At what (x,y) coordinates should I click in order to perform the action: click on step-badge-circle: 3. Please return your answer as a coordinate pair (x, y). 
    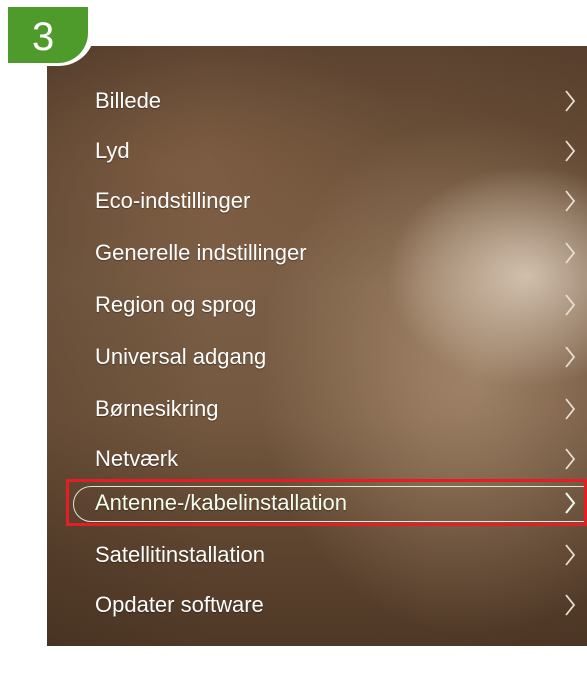
    Looking at the image, I should click on (48, 35).